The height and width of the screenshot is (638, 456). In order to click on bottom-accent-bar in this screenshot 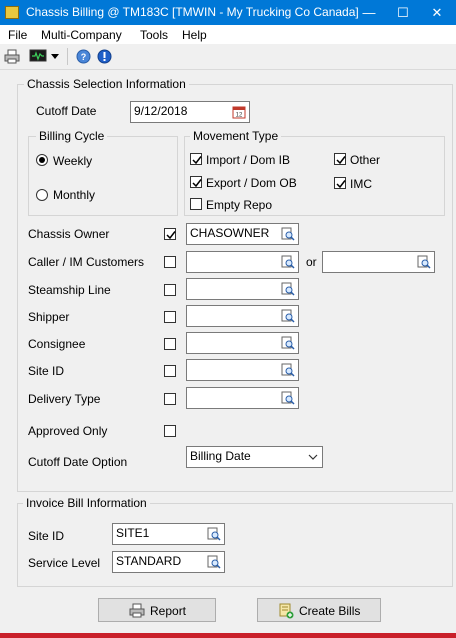, I will do `click(228, 635)`.